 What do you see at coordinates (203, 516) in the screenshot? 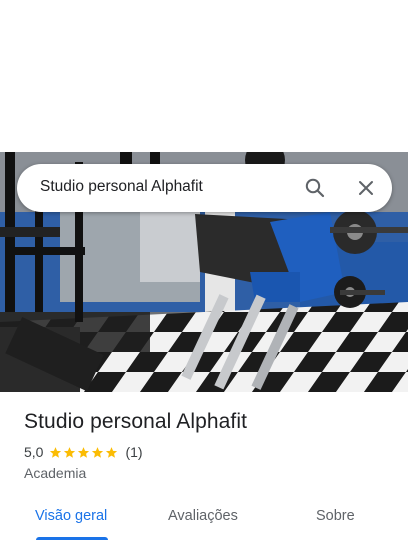
I see `tab-reviews: Avaliações` at bounding box center [203, 516].